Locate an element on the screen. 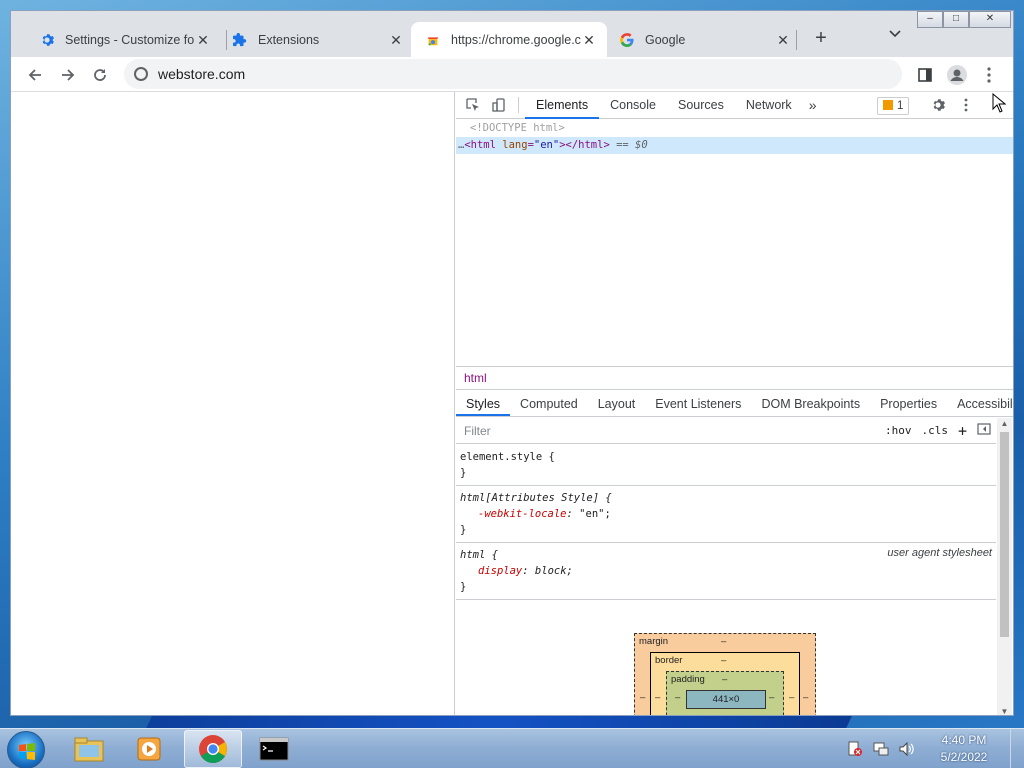  padding-top-value: – is located at coordinates (724, 679).